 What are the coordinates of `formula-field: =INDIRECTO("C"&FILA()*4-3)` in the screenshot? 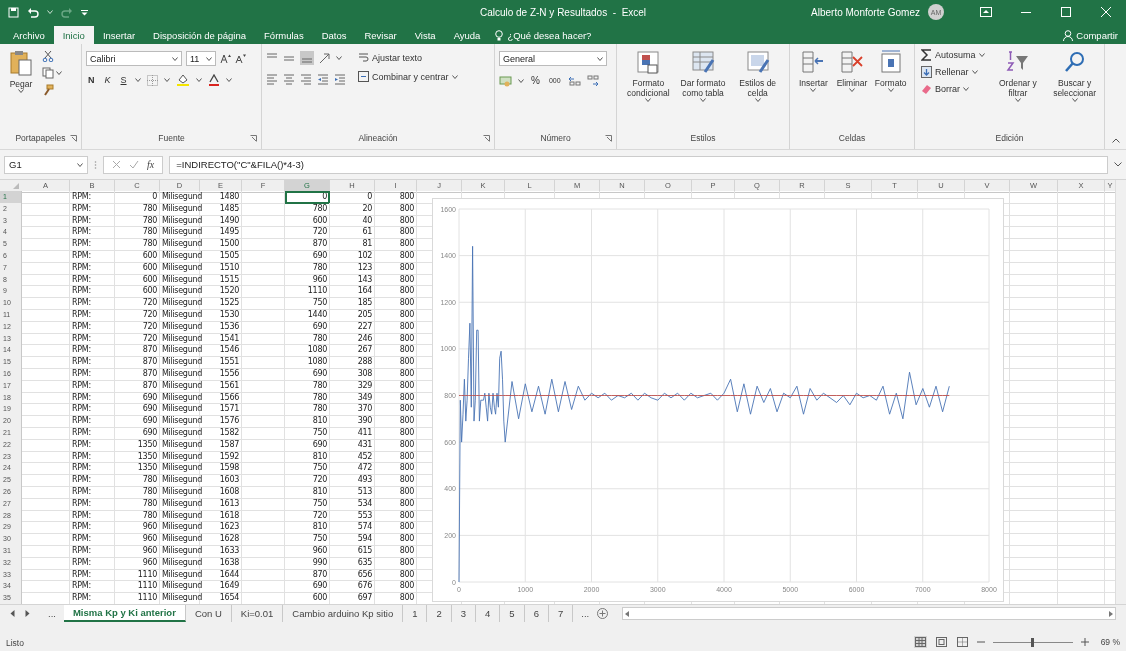 It's located at (638, 164).